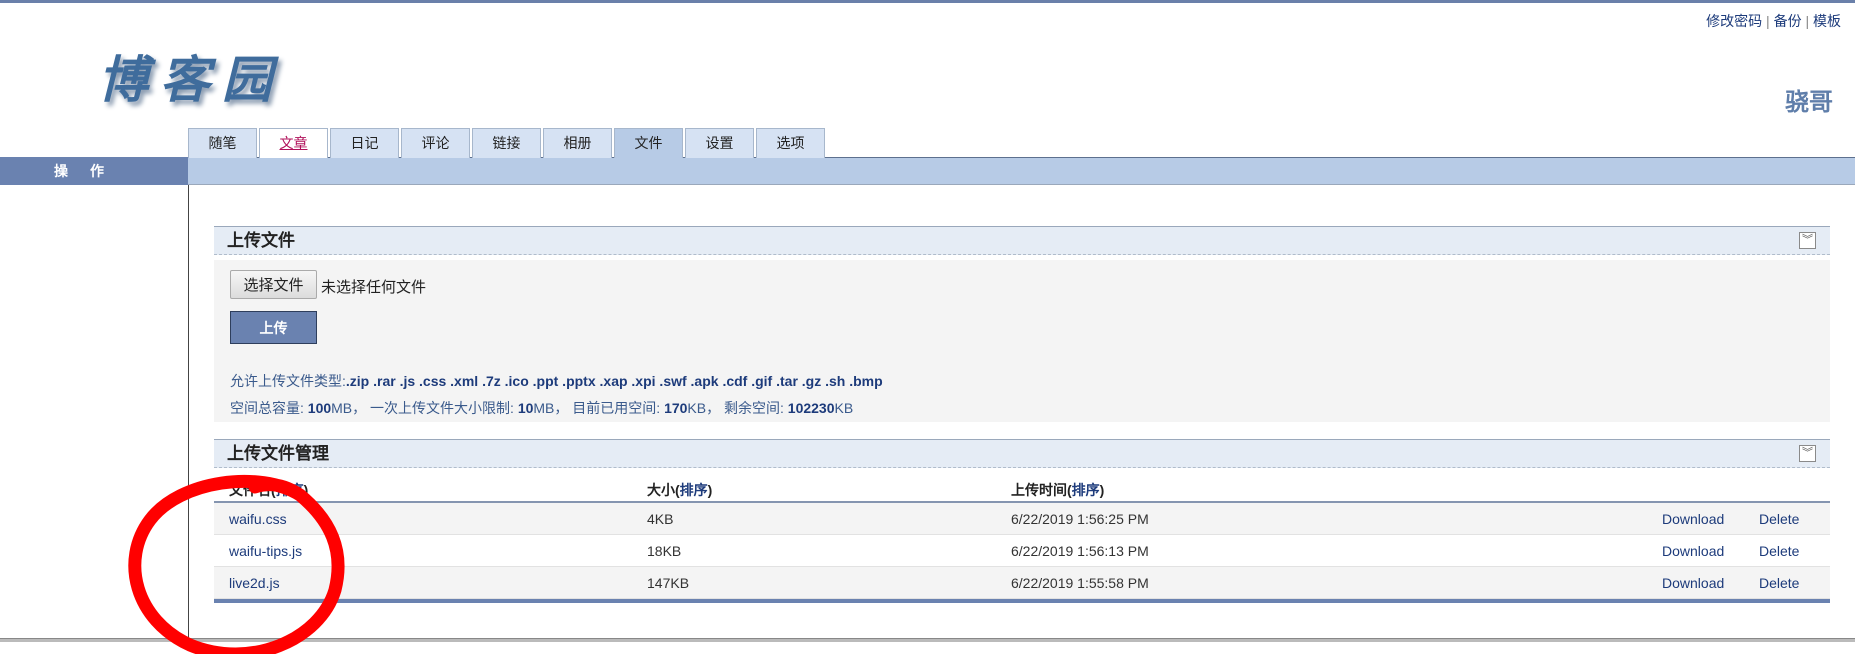  Describe the element at coordinates (374, 287) in the screenshot. I see `no-file-label: 未选择任何文件` at that location.